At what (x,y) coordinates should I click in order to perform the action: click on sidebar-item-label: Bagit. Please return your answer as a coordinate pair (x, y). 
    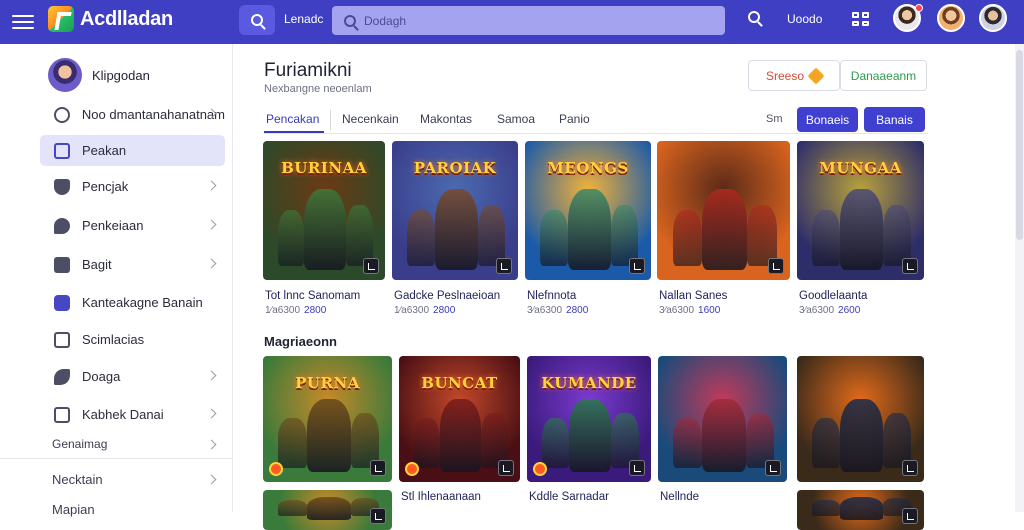
    Looking at the image, I should click on (97, 264).